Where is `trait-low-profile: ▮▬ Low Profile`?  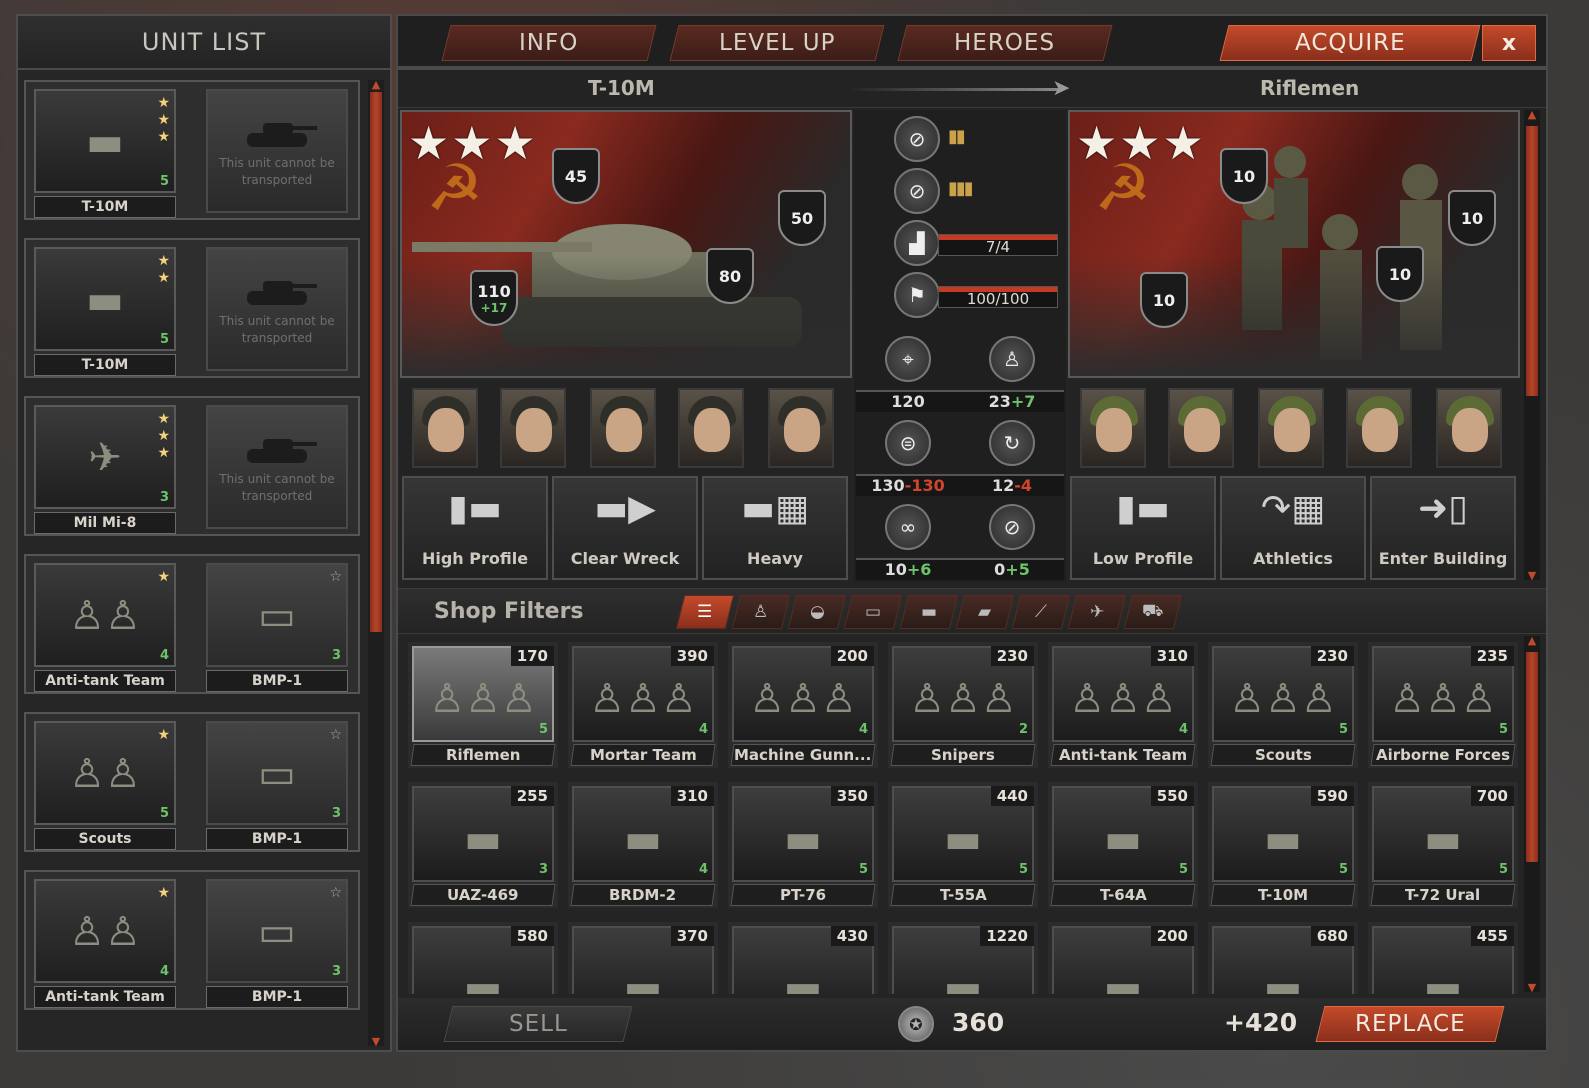 trait-low-profile: ▮▬ Low Profile is located at coordinates (1143, 528).